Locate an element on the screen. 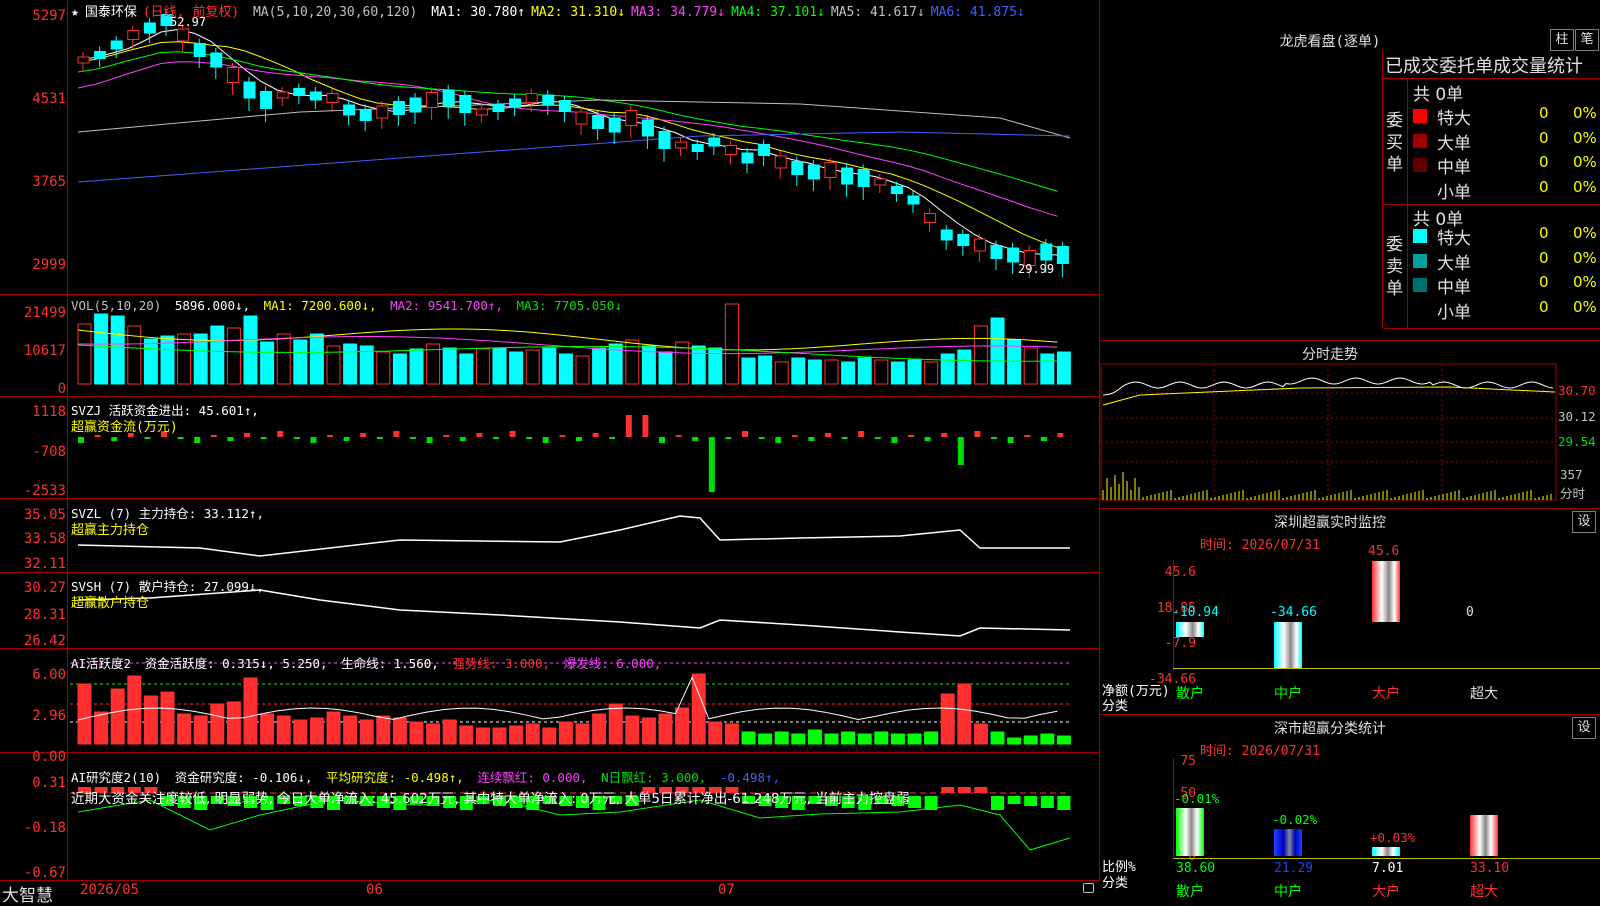  intraday-price-tick: 29.54 is located at coordinates (1577, 441).